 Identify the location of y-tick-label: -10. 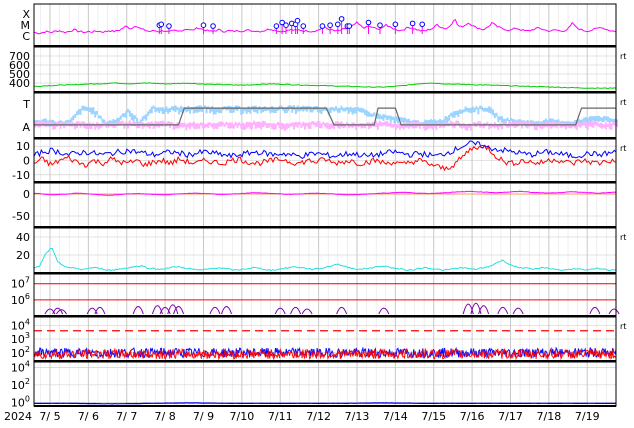
(21, 175).